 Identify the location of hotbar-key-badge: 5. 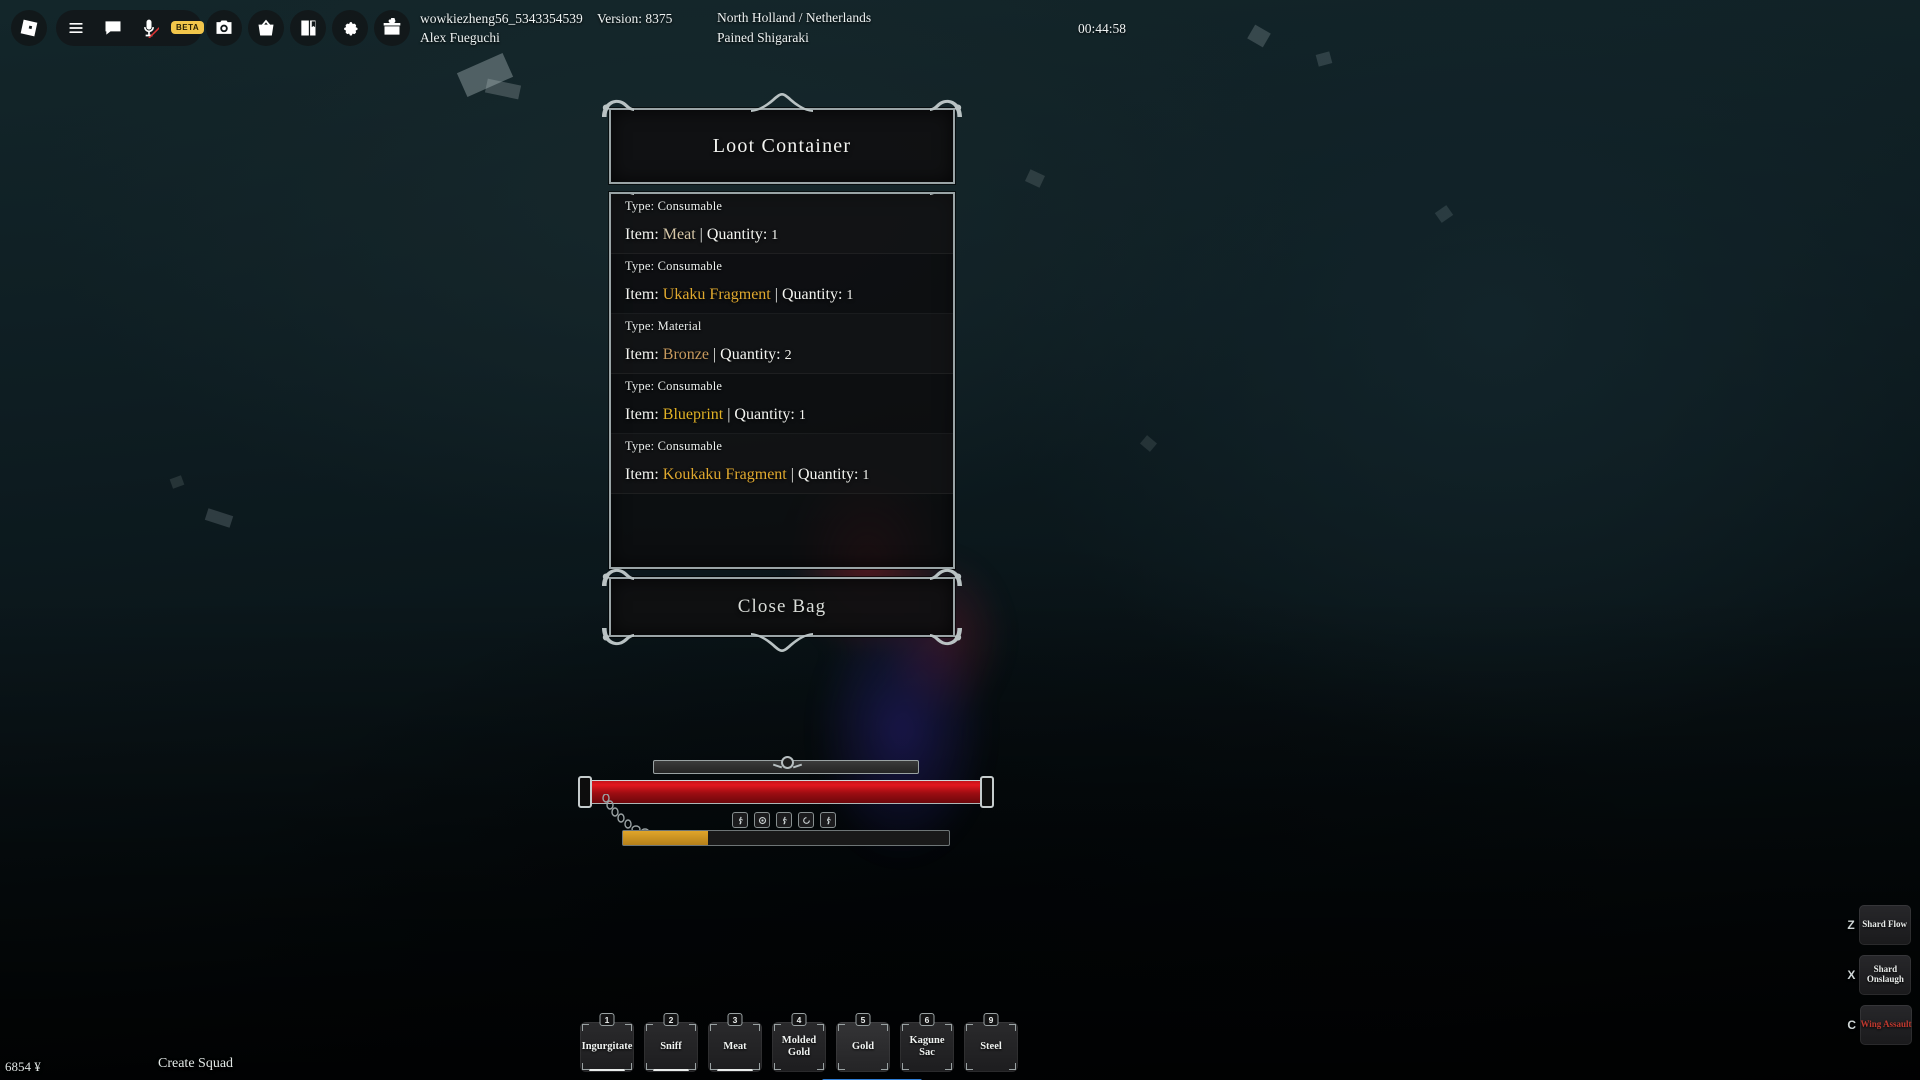
(863, 1019).